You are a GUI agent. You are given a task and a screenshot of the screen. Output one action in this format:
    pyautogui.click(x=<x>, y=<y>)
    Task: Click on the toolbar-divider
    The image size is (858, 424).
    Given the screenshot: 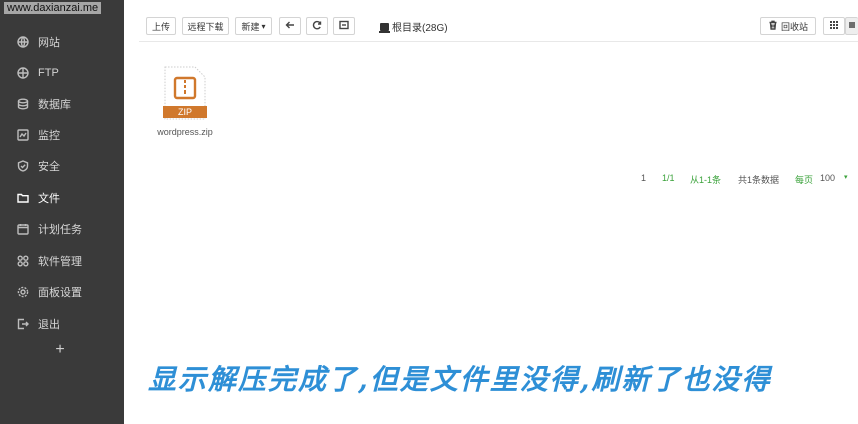 What is the action you would take?
    pyautogui.click(x=498, y=41)
    